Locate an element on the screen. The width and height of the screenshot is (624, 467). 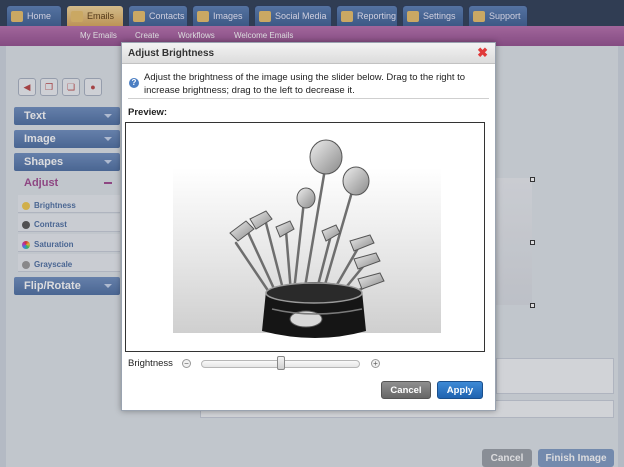
info-icon: ? is located at coordinates (134, 83).